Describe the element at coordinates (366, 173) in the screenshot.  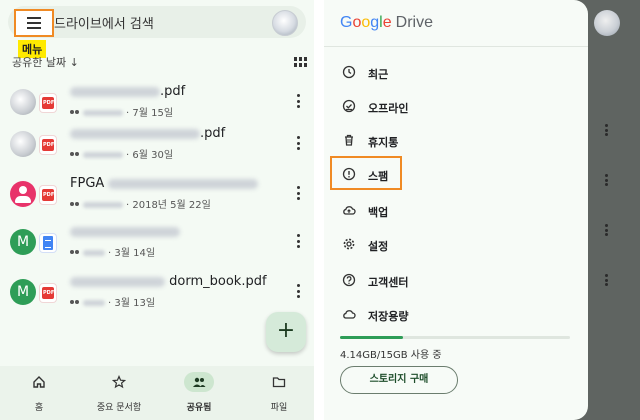
I see `spam-highlight-box` at that location.